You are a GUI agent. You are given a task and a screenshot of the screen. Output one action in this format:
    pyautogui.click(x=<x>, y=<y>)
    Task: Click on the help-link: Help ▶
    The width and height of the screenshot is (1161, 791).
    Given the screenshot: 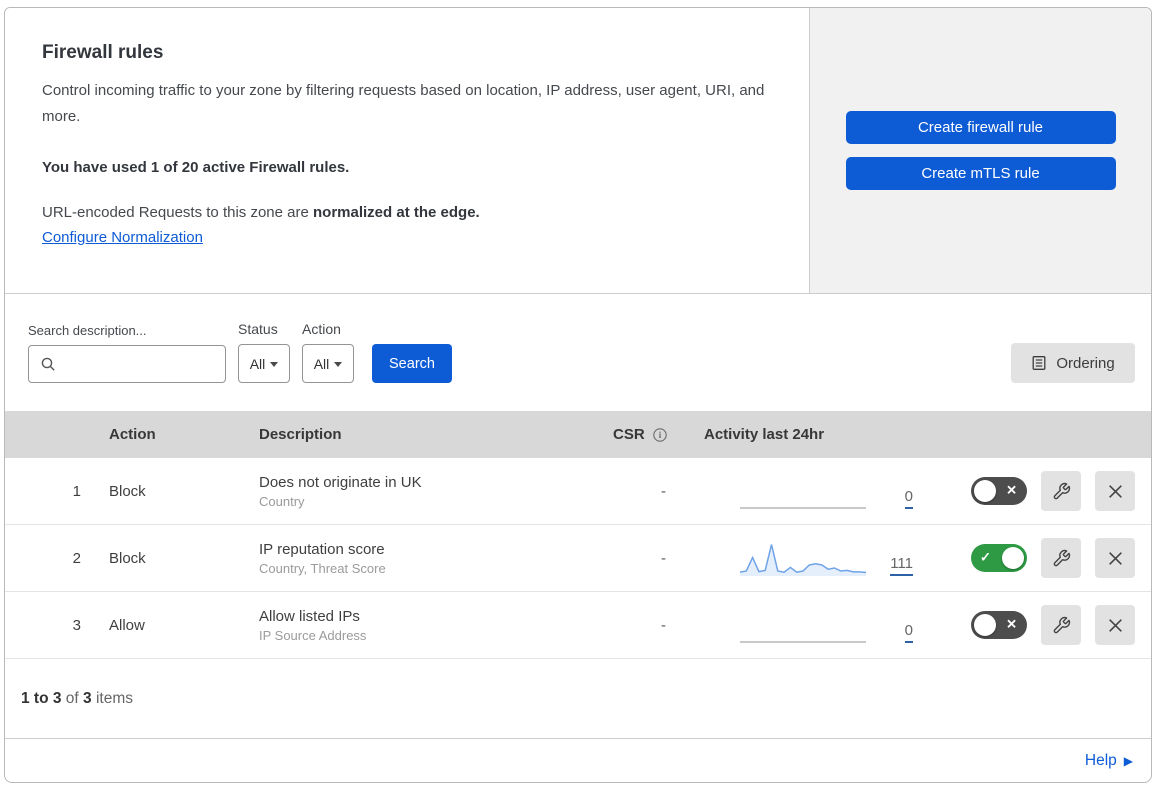 What is the action you would take?
    pyautogui.click(x=1109, y=761)
    